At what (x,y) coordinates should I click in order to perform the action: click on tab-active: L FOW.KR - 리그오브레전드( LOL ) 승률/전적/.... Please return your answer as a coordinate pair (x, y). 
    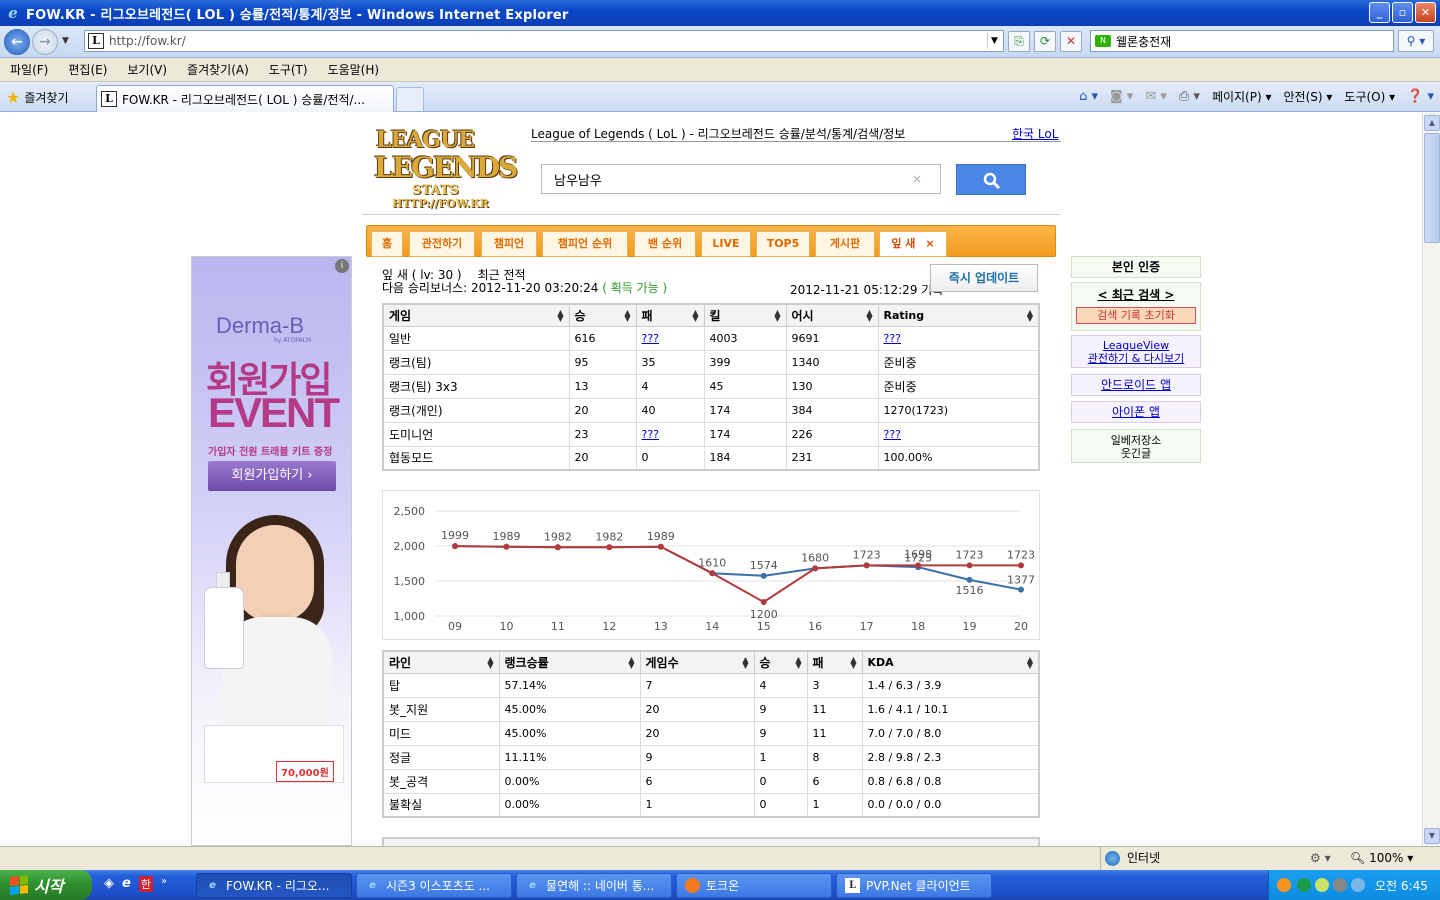
    Looking at the image, I should click on (245, 98).